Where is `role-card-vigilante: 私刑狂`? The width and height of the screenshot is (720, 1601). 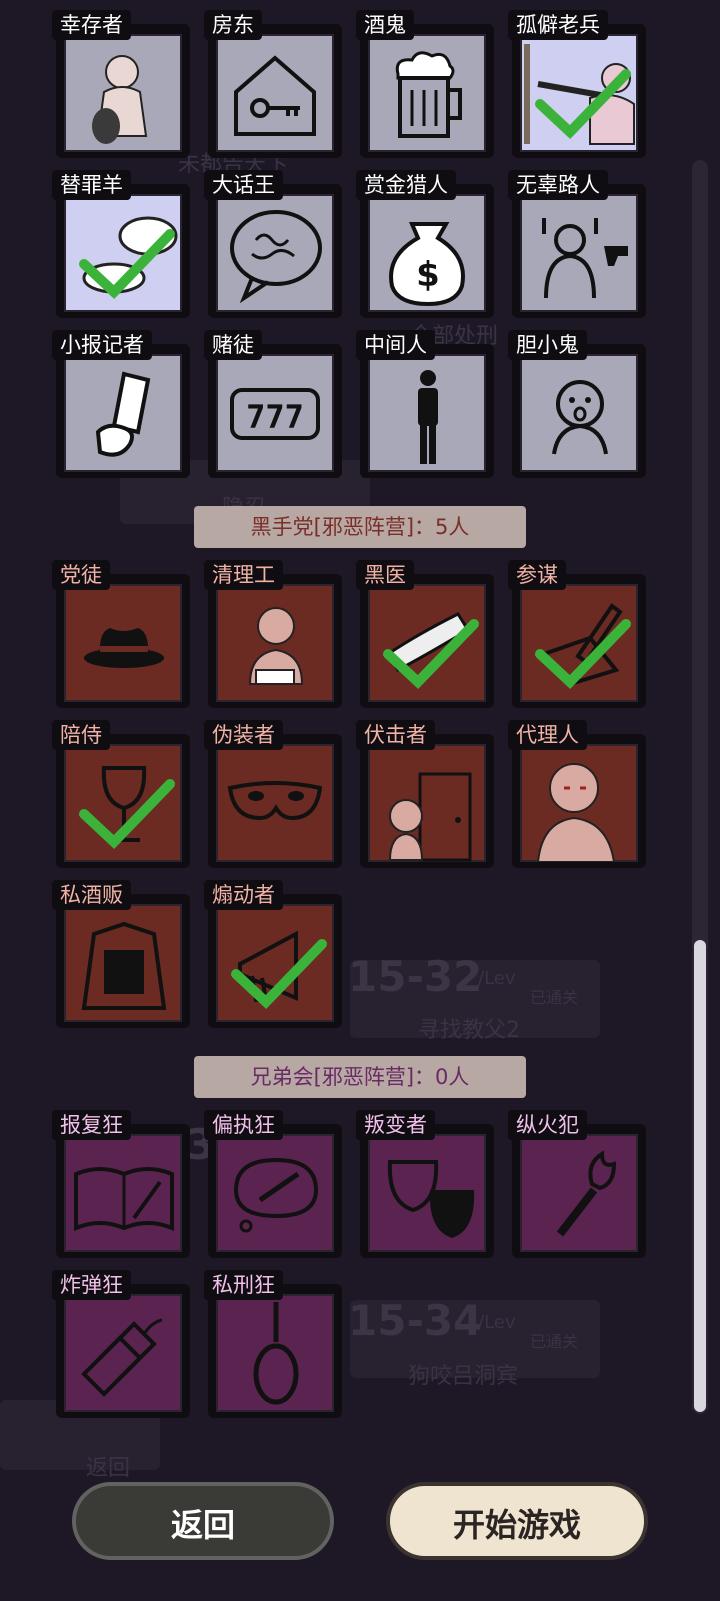
role-card-vigilante: 私刑狂 is located at coordinates (273, 1344).